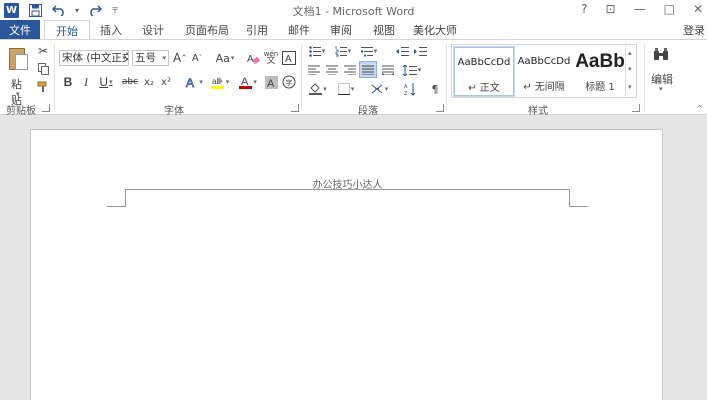 This screenshot has height=400, width=707. What do you see at coordinates (20, 29) in the screenshot?
I see `tab-file: 文件` at bounding box center [20, 29].